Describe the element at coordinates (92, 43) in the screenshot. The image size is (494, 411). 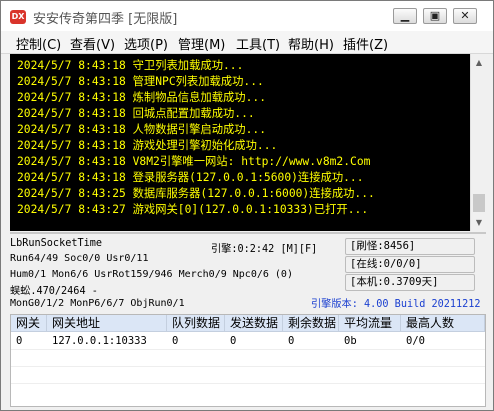
I see `menu-view: 查看(V)` at that location.